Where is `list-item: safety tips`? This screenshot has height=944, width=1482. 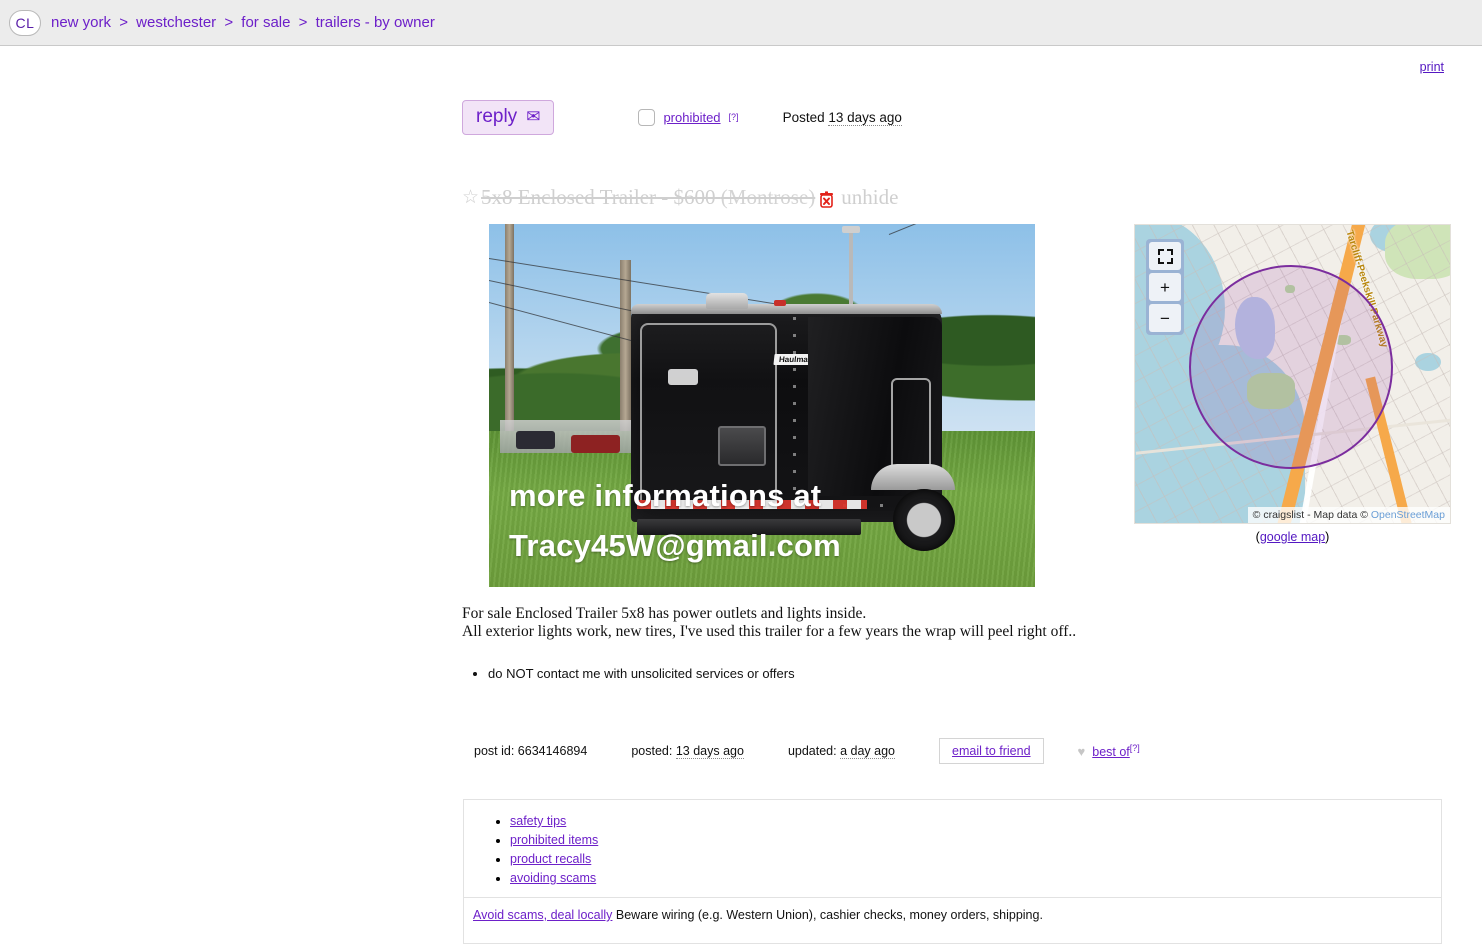 list-item: safety tips is located at coordinates (975, 821).